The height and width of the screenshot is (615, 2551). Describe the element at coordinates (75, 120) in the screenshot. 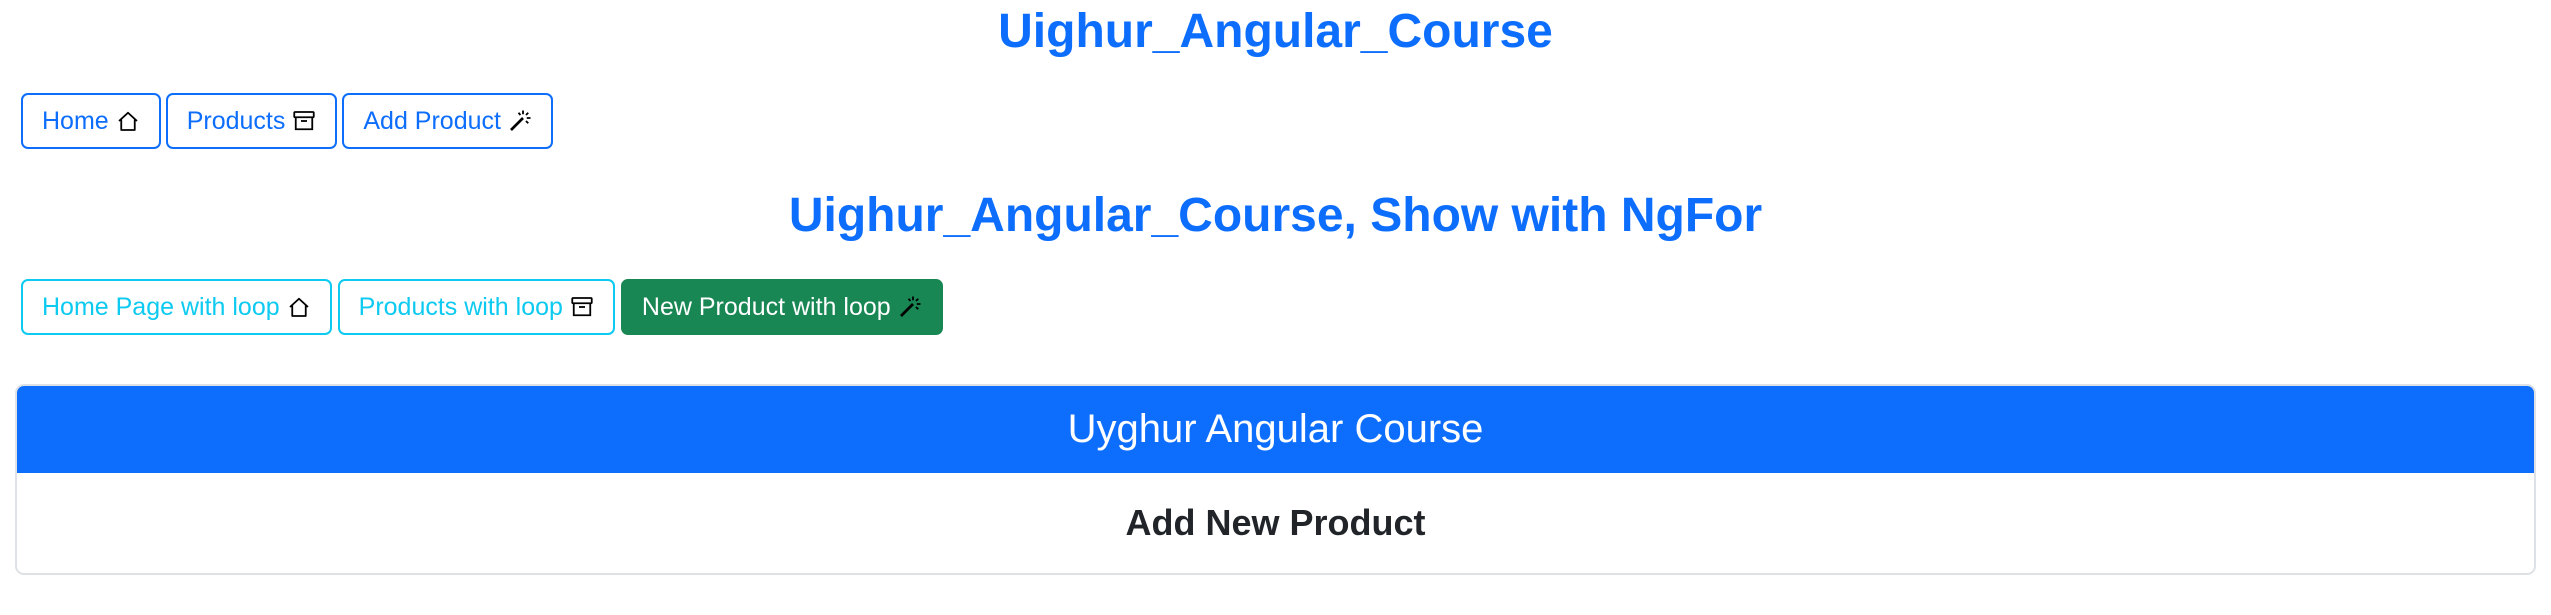

I see `home-button-label: Home` at that location.